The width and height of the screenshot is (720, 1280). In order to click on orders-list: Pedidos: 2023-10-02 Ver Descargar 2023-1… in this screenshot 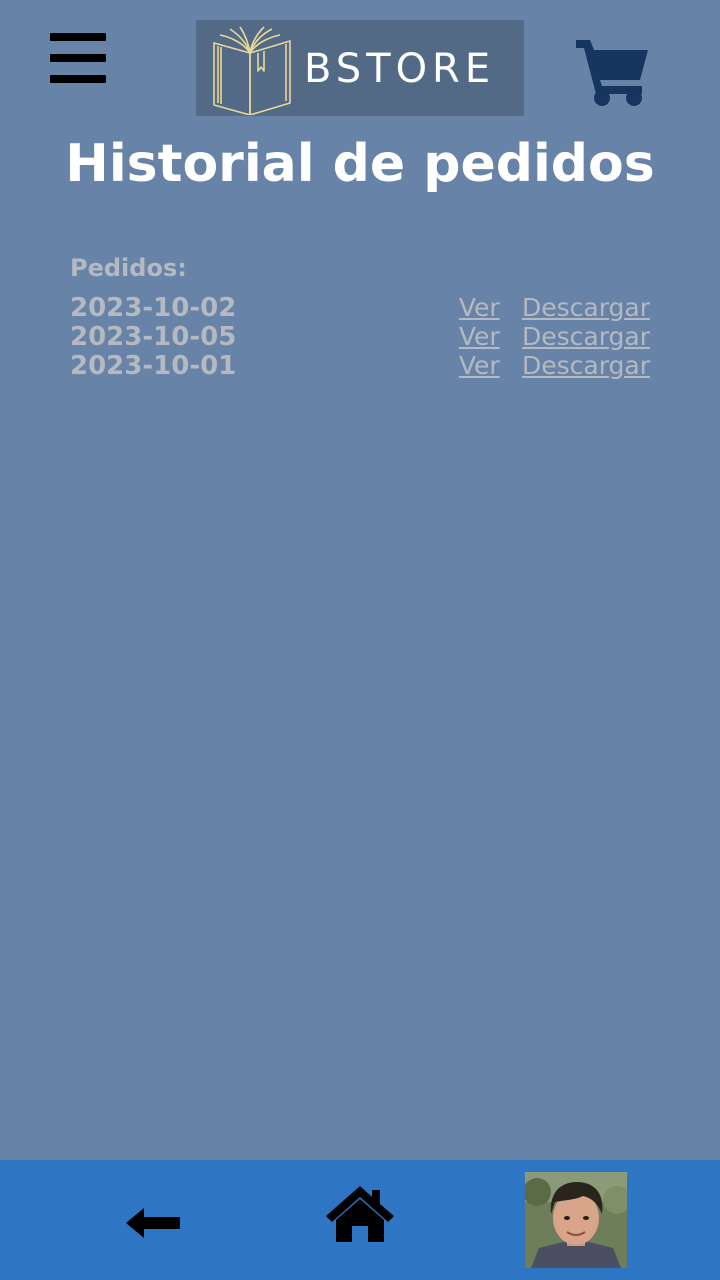, I will do `click(360, 315)`.